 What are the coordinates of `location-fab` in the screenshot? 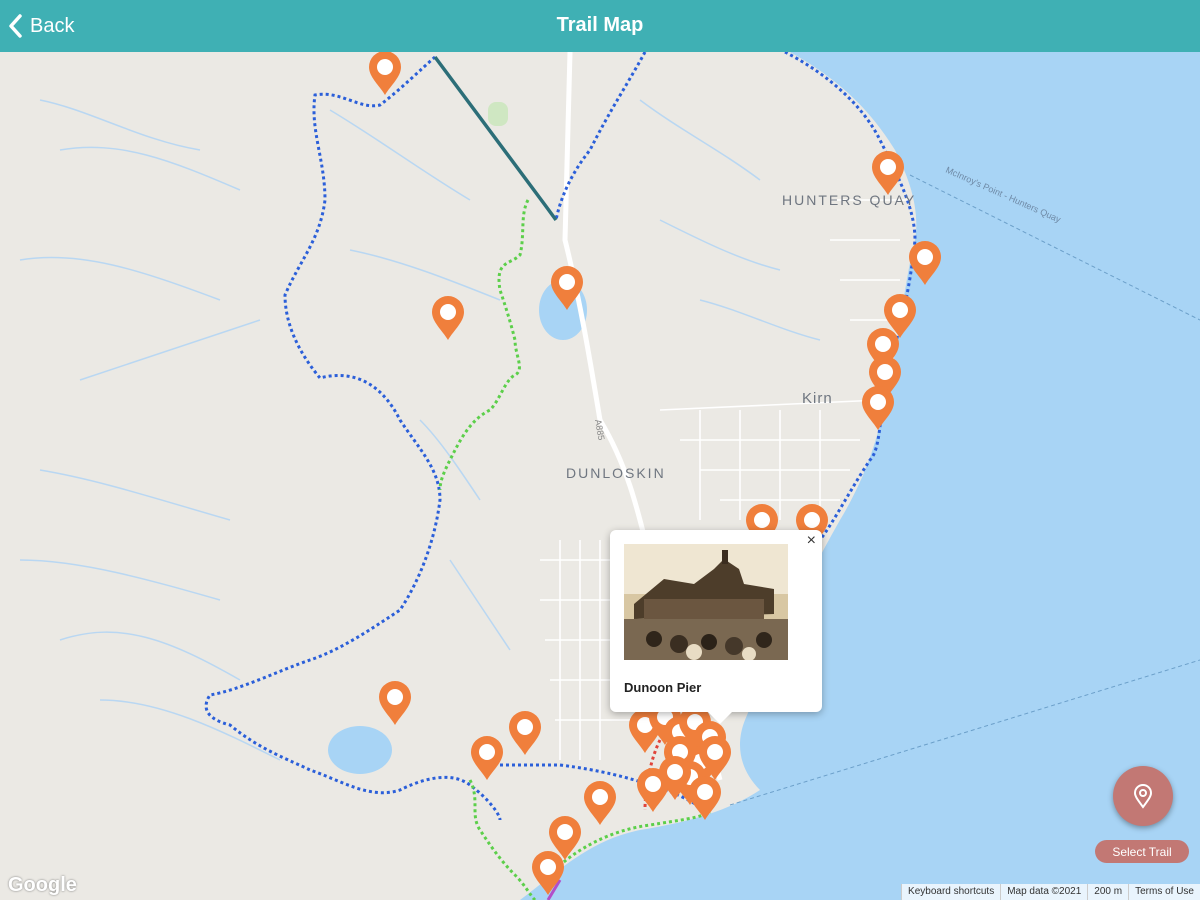 It's located at (1143, 796).